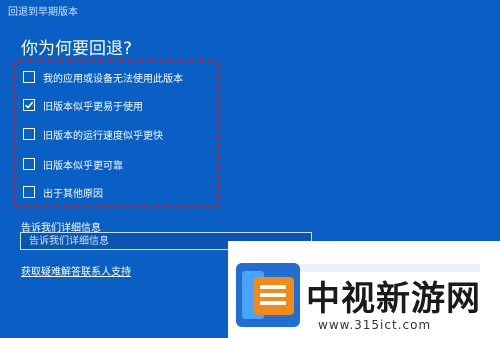  What do you see at coordinates (76, 270) in the screenshot?
I see `help-support-link: 获取疑难解答联系人支持` at bounding box center [76, 270].